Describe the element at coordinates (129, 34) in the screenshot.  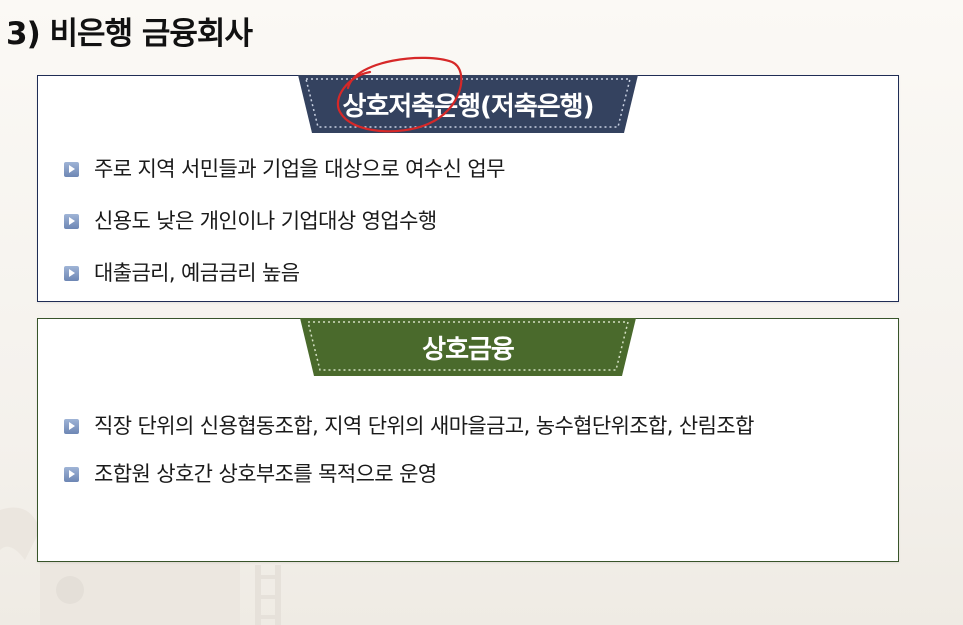
I see `slide-title: 3) 비은행 금융회사` at that location.